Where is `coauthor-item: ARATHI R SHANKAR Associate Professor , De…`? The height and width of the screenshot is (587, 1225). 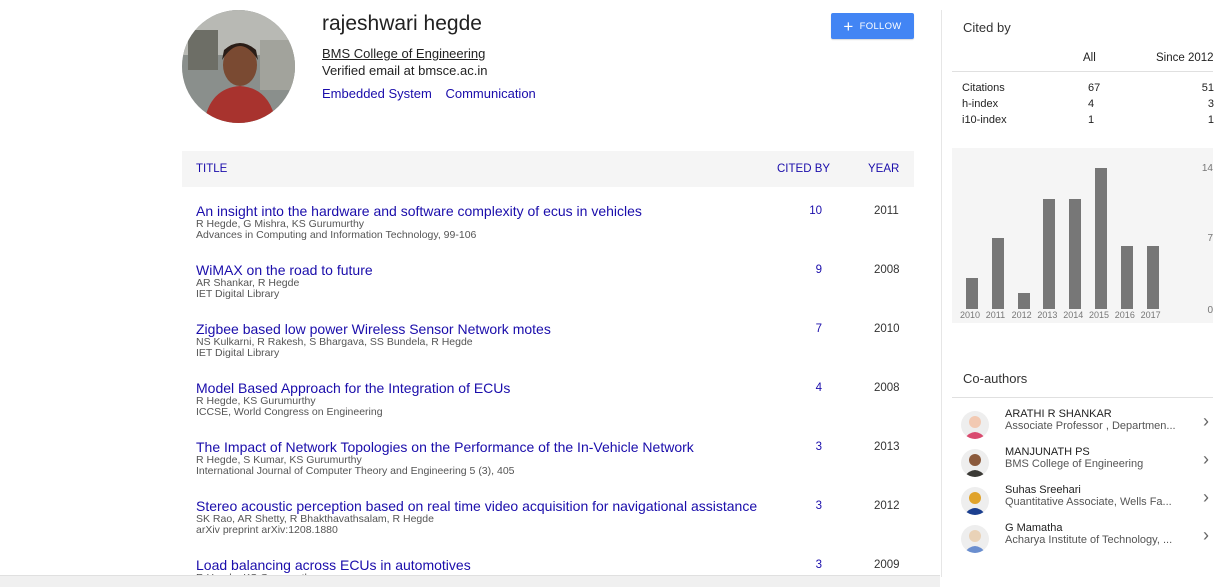
coauthor-item: ARATHI R SHANKAR Associate Professor , De… is located at coordinates (1088, 425).